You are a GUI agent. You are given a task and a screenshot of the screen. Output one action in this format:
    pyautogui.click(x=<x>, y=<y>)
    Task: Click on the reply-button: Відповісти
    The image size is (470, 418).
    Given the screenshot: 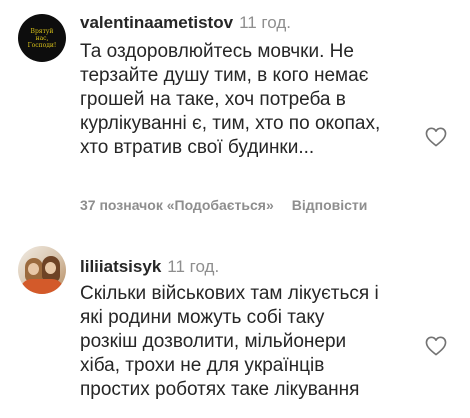 What is the action you would take?
    pyautogui.click(x=330, y=205)
    